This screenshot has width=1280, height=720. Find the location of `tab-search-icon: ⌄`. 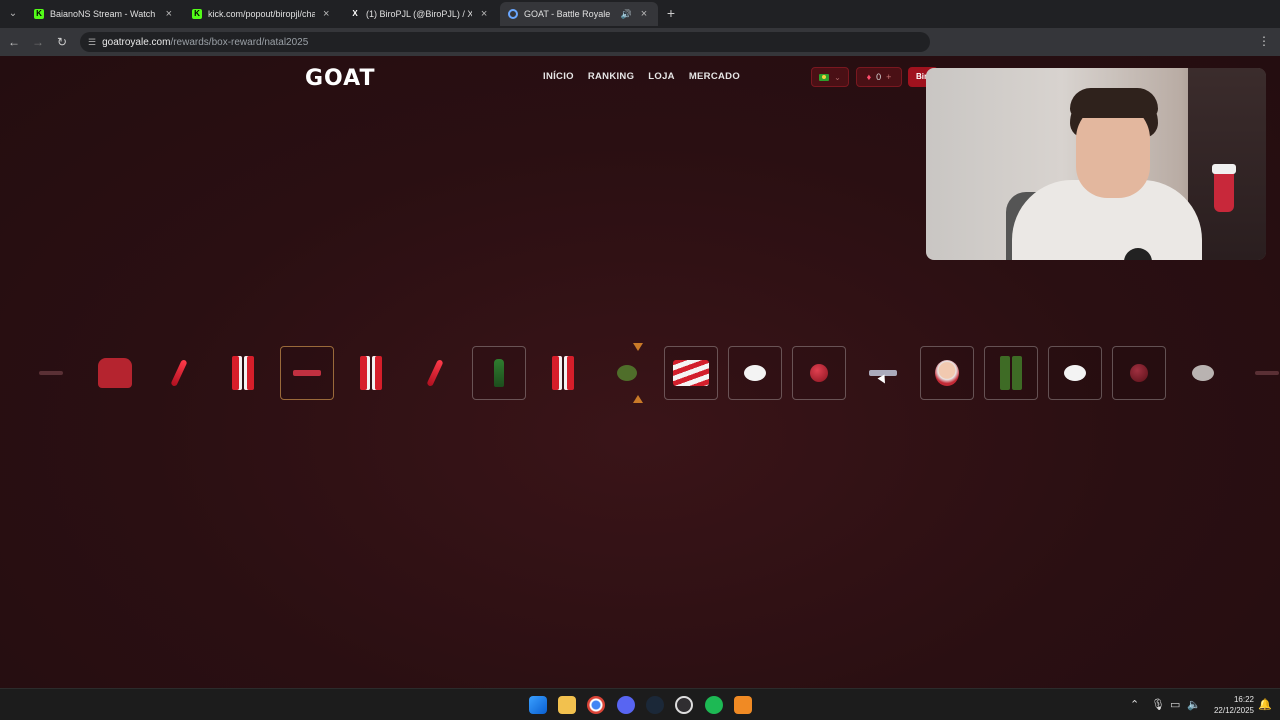

tab-search-icon: ⌄ is located at coordinates (13, 14).